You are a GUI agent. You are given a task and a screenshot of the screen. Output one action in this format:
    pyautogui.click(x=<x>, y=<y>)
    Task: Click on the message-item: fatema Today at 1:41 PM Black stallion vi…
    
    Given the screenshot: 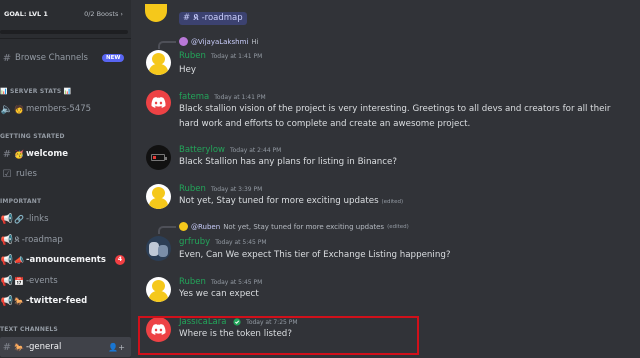 What is the action you would take?
    pyautogui.click(x=385, y=111)
    